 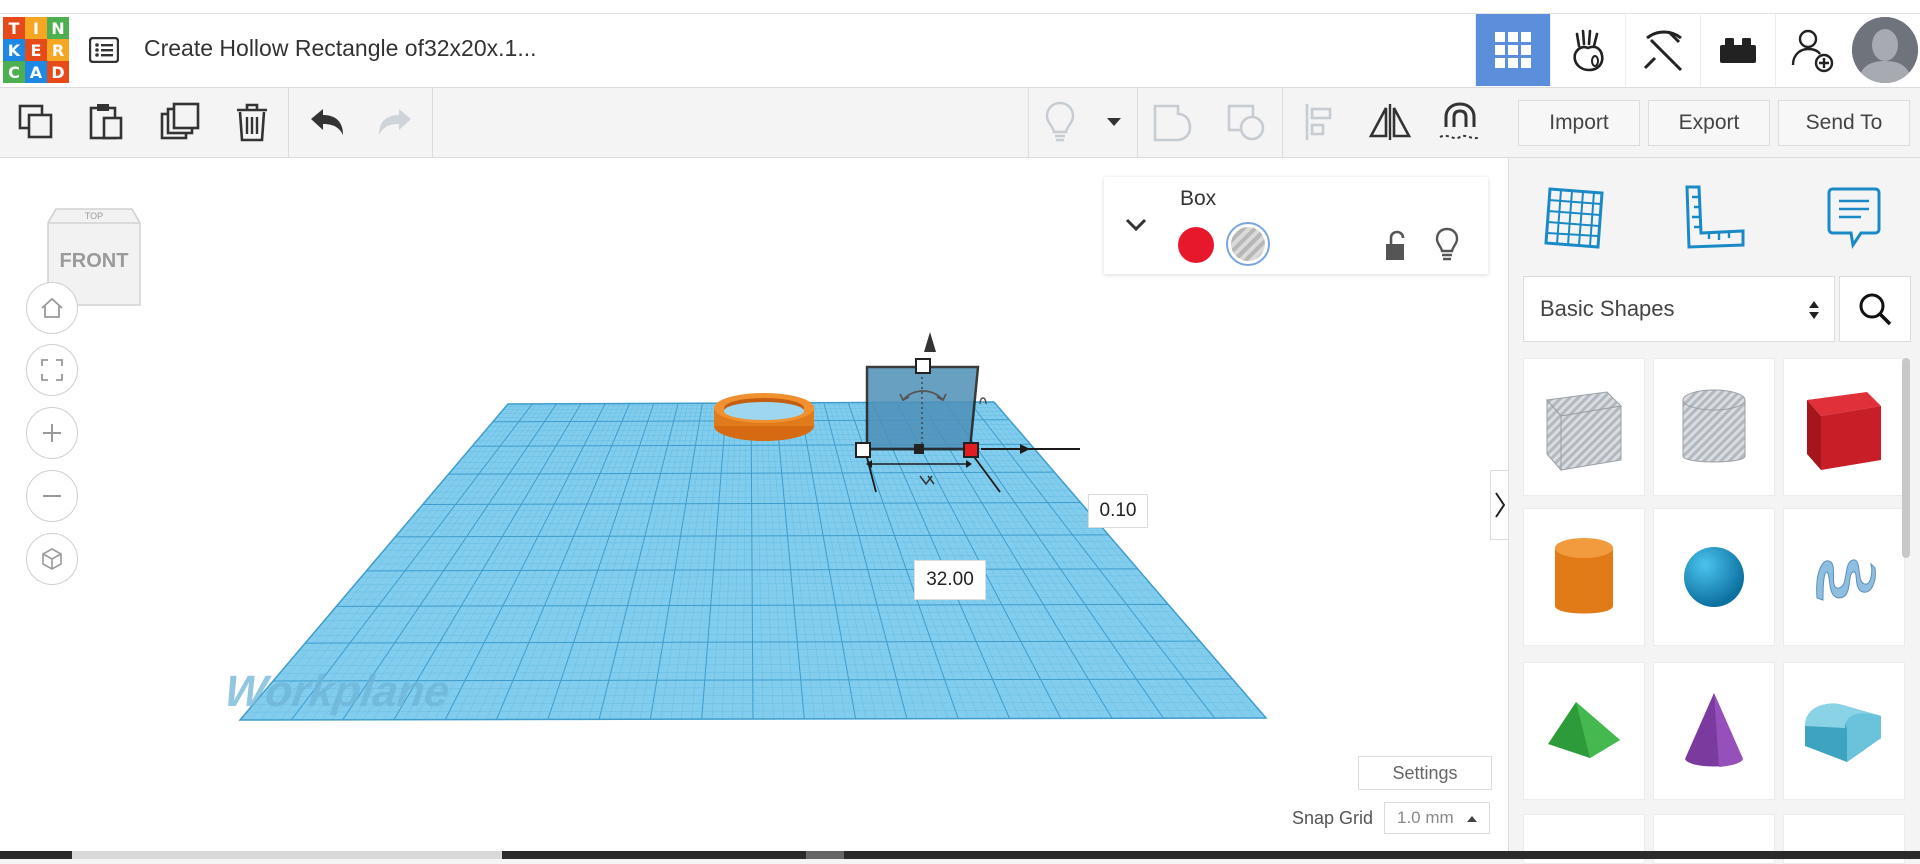 I want to click on copy-button, so click(x=36, y=122).